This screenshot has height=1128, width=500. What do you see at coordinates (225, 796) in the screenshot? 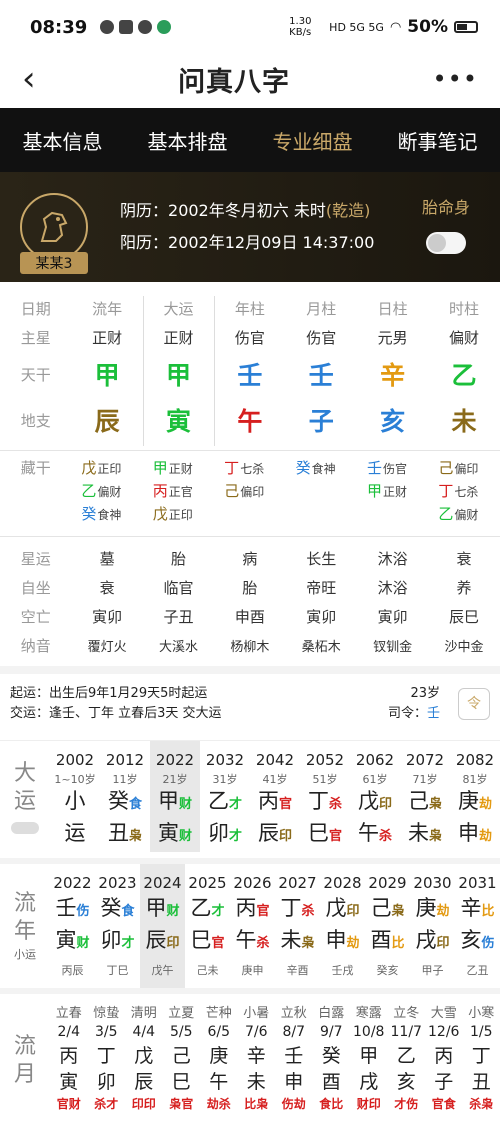
I see `dayun-column: 203231岁乙才卯才` at bounding box center [225, 796].